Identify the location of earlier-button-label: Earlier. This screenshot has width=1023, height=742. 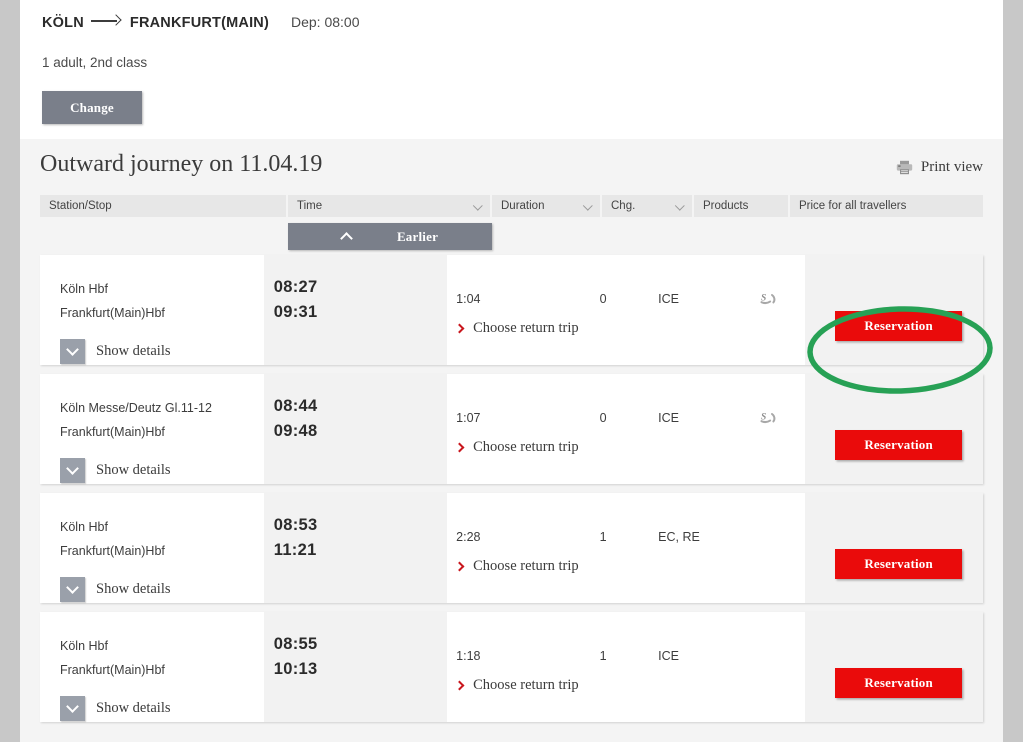
(417, 236).